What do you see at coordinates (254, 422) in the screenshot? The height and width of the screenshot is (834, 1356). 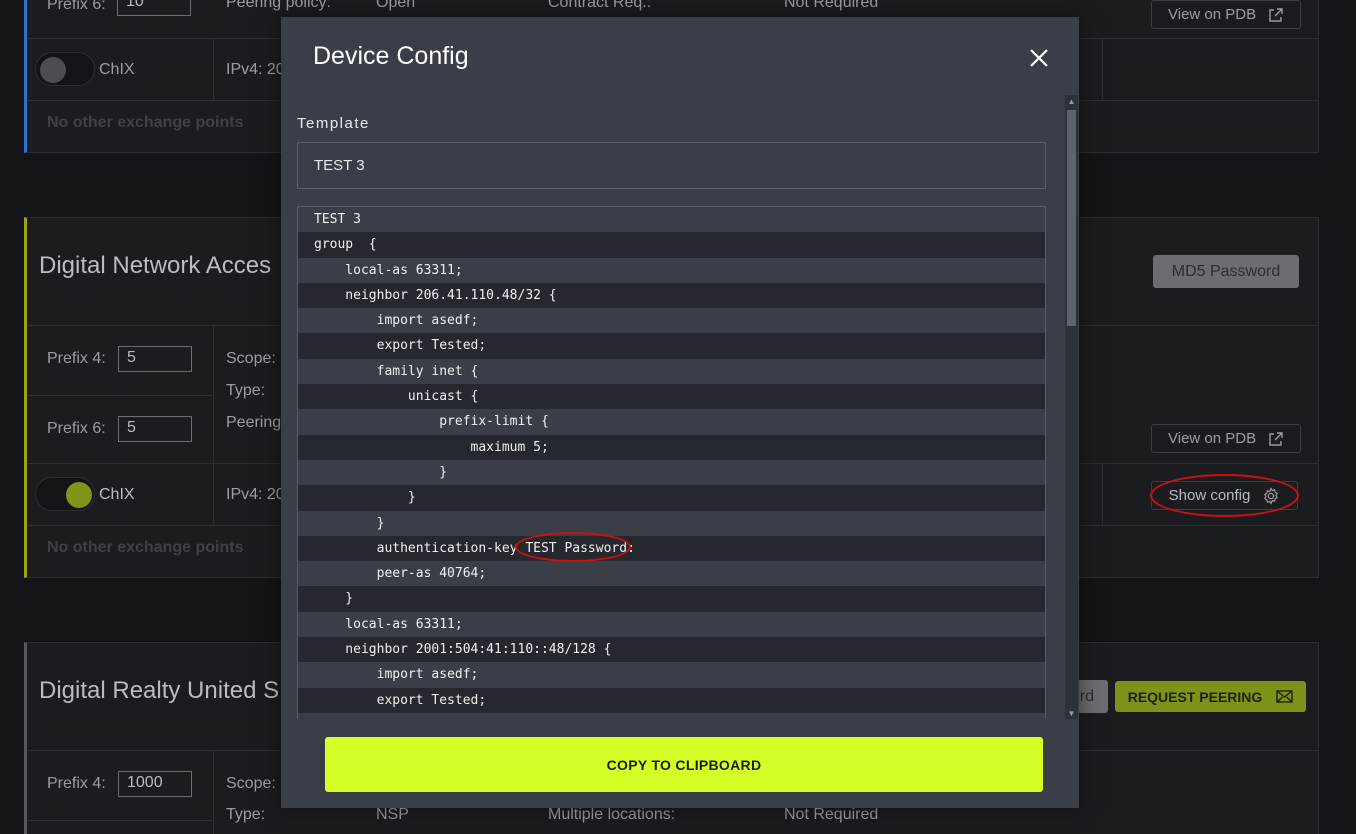 I see `peering-label: Peering` at bounding box center [254, 422].